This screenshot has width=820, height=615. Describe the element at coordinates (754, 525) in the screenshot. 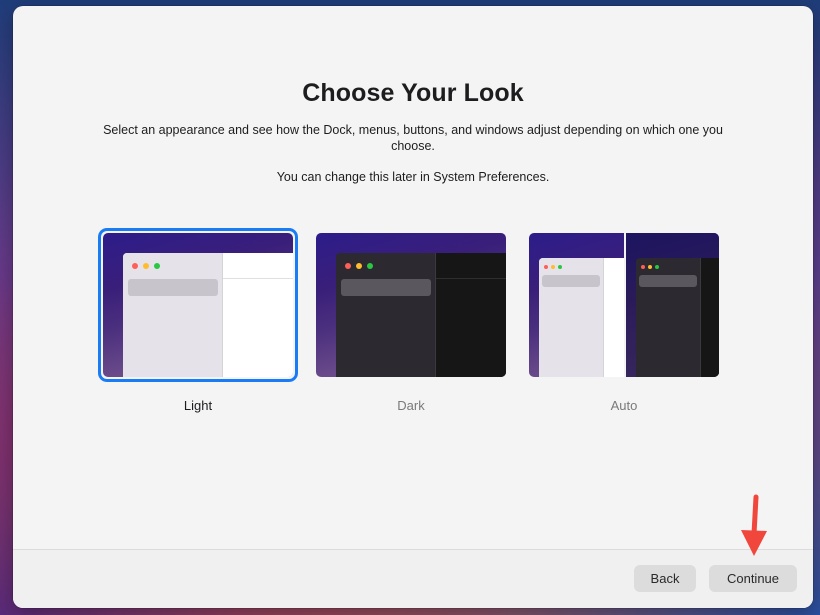

I see `annotation-arrow-icon` at that location.